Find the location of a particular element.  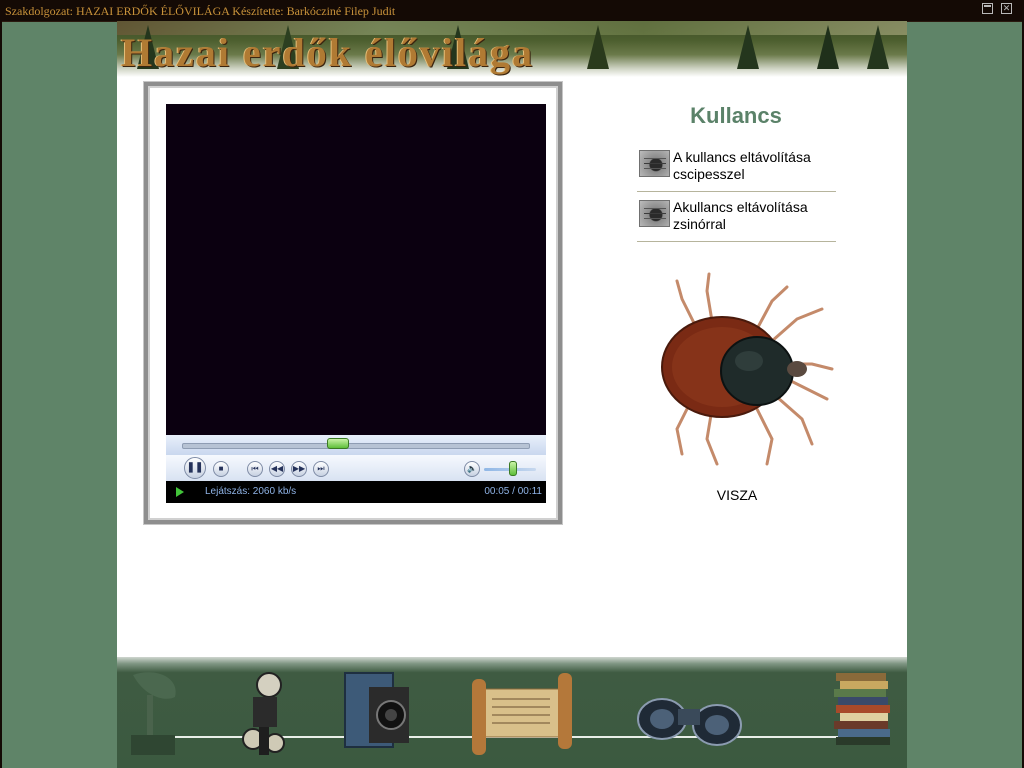

playback-status: Lejátszás: 2060 kb/s is located at coordinates (251, 491).